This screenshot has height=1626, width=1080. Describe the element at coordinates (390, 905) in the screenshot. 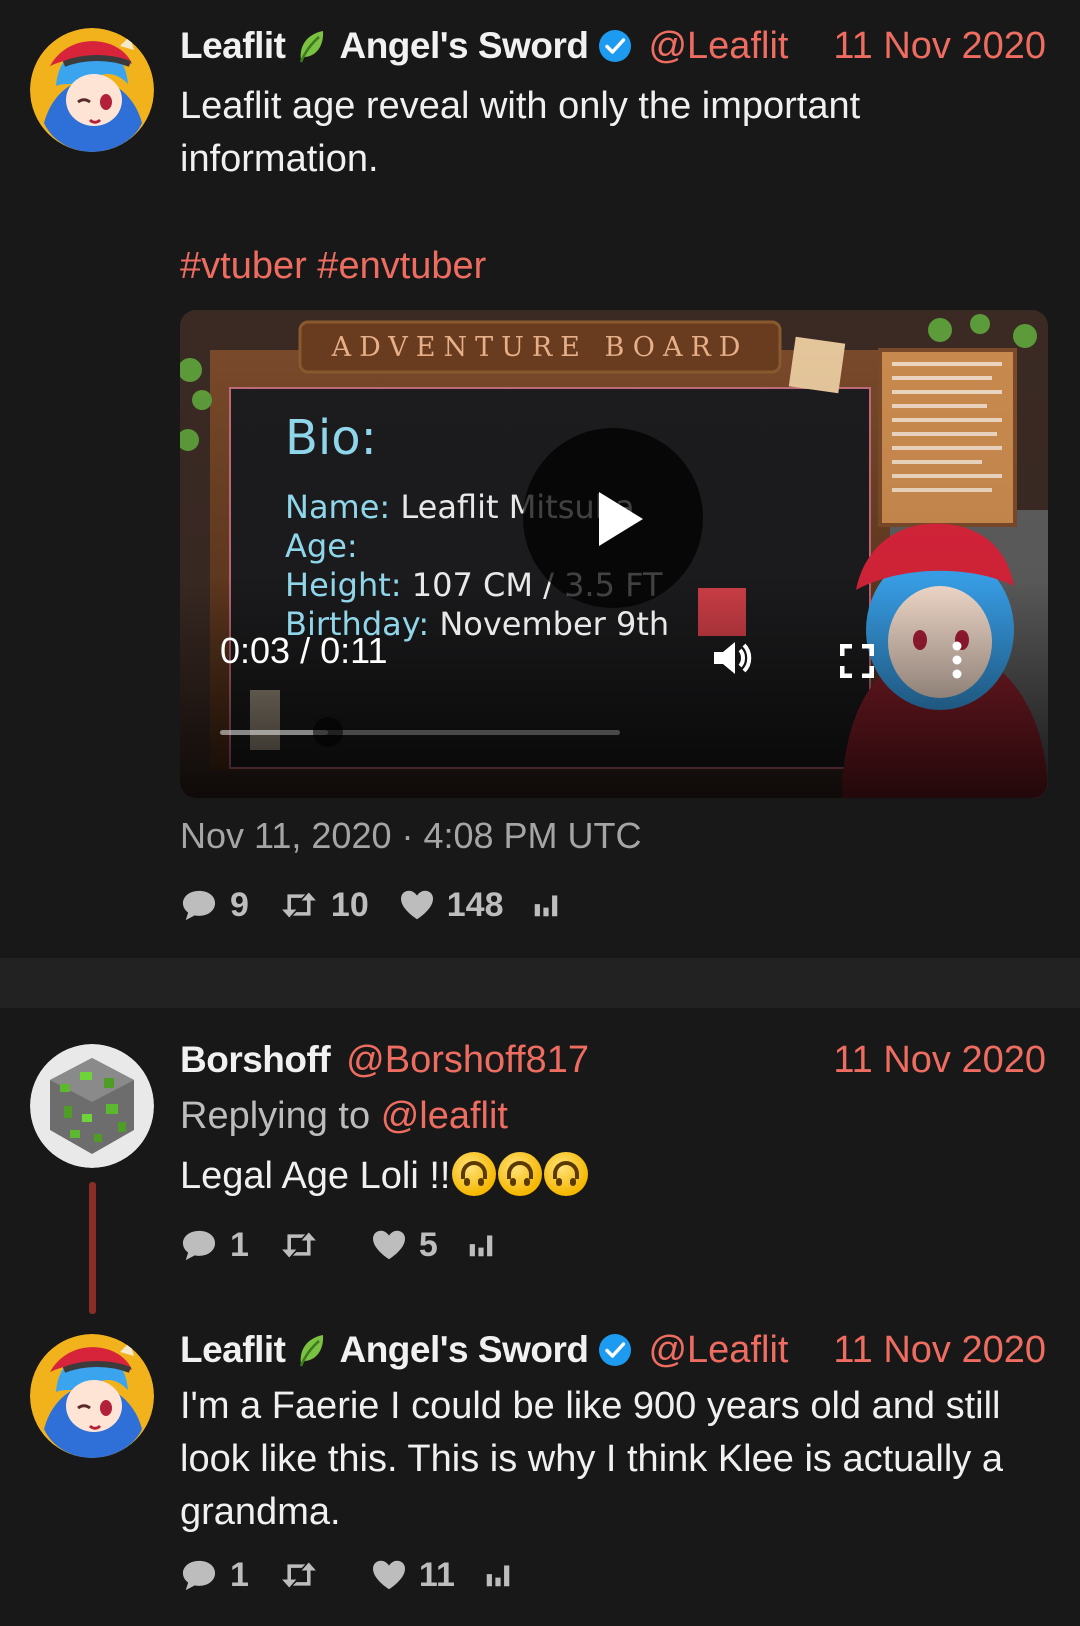

I see `tweet-stats: 9 10 148` at that location.